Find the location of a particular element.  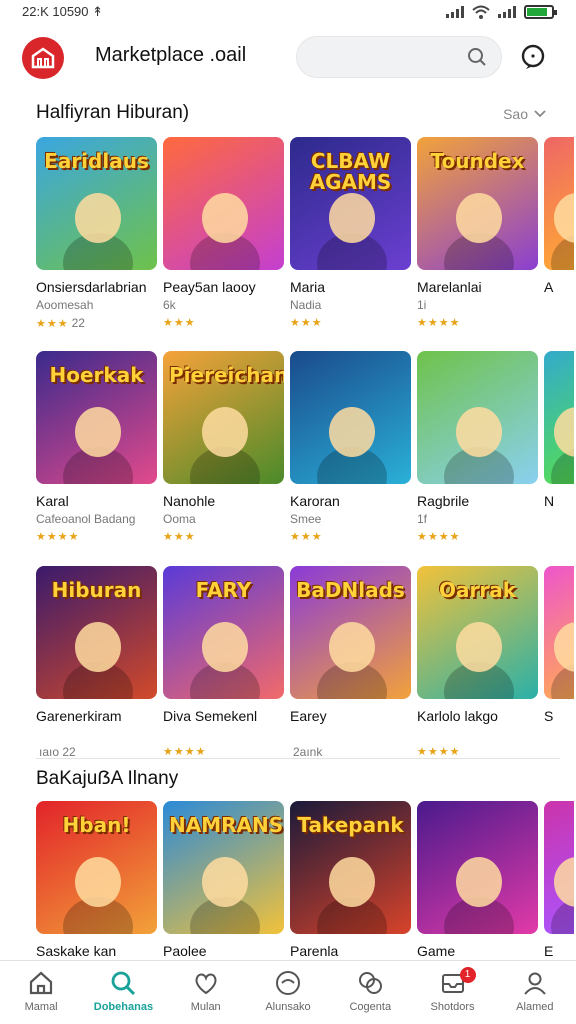

game-thumbnail: Takepank is located at coordinates (350, 867).